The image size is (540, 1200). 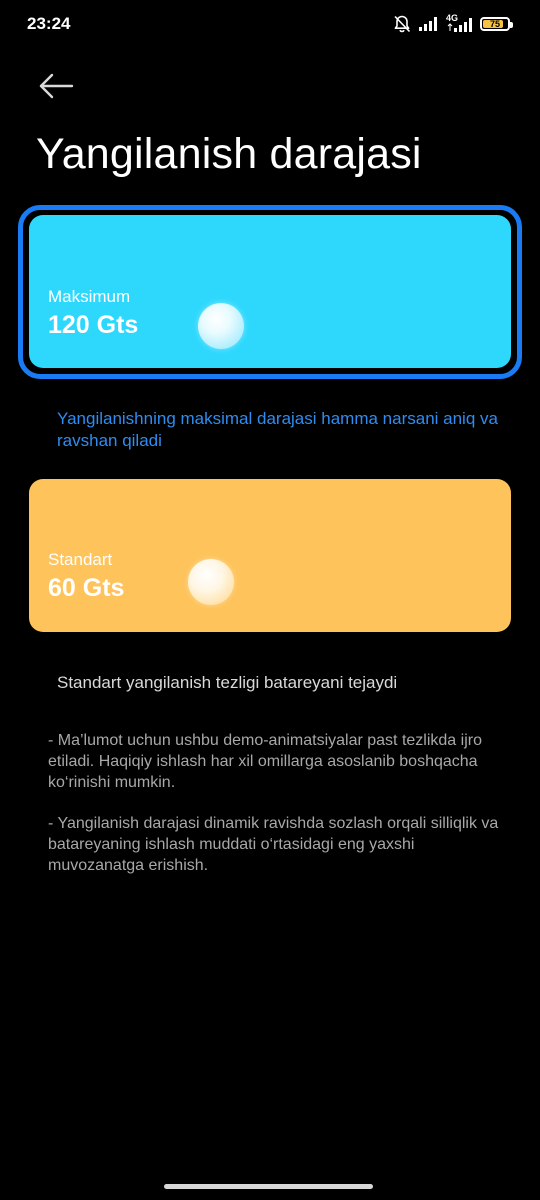 I want to click on option-card-standart: Standart 60 Gts, so click(x=270, y=555).